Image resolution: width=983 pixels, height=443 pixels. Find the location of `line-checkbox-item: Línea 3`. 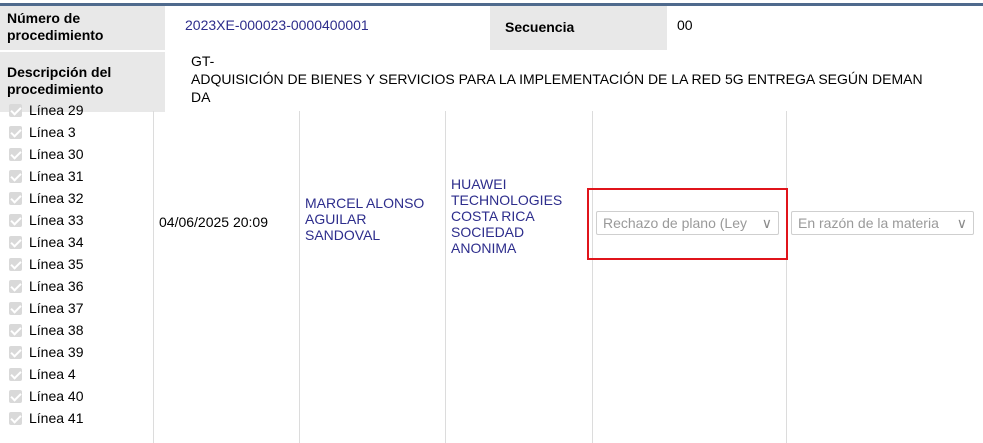

line-checkbox-item: Línea 3 is located at coordinates (42, 132).